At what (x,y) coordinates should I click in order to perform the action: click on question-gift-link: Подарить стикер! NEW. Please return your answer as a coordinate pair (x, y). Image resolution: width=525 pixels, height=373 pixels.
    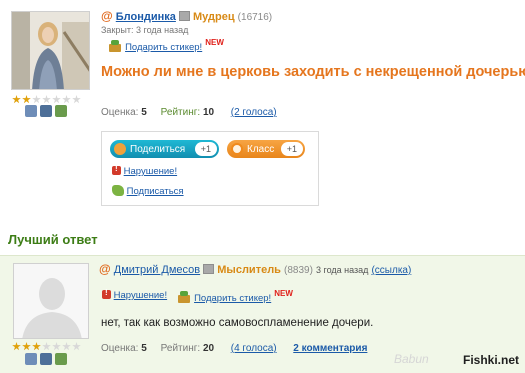
    Looking at the image, I should click on (166, 45).